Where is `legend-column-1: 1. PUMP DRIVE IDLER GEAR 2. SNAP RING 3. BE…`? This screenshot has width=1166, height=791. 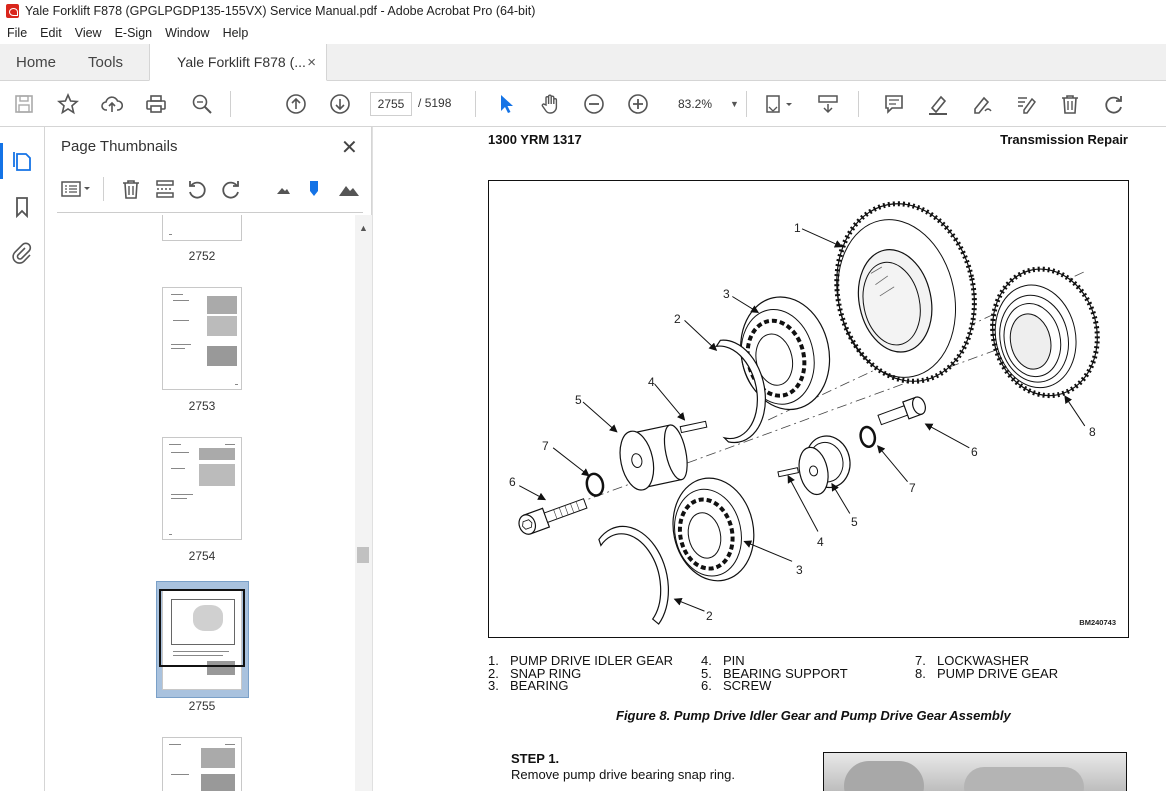
legend-column-1: 1. PUMP DRIVE IDLER GEAR 2. SNAP RING 3. BE… is located at coordinates (580, 673).